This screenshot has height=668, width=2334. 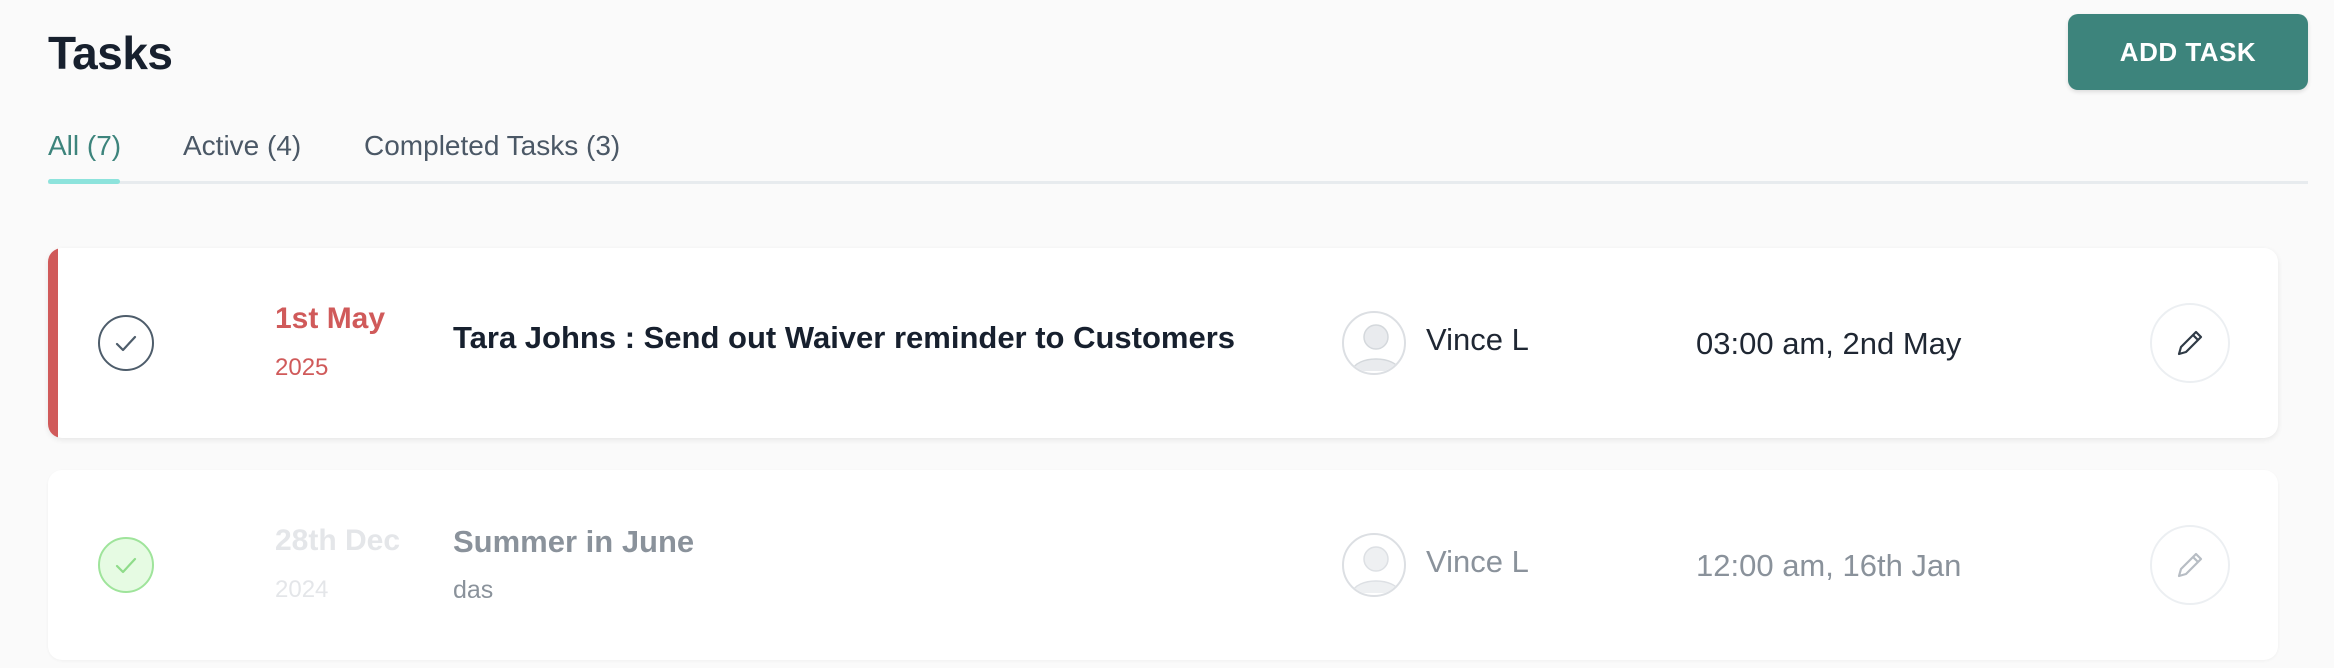 I want to click on tab-completed: Completed Tasks (3), so click(x=492, y=157).